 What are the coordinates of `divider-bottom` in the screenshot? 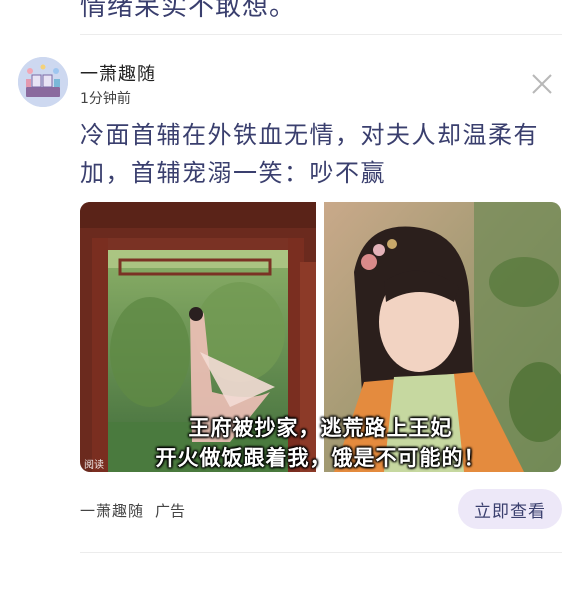 It's located at (321, 552).